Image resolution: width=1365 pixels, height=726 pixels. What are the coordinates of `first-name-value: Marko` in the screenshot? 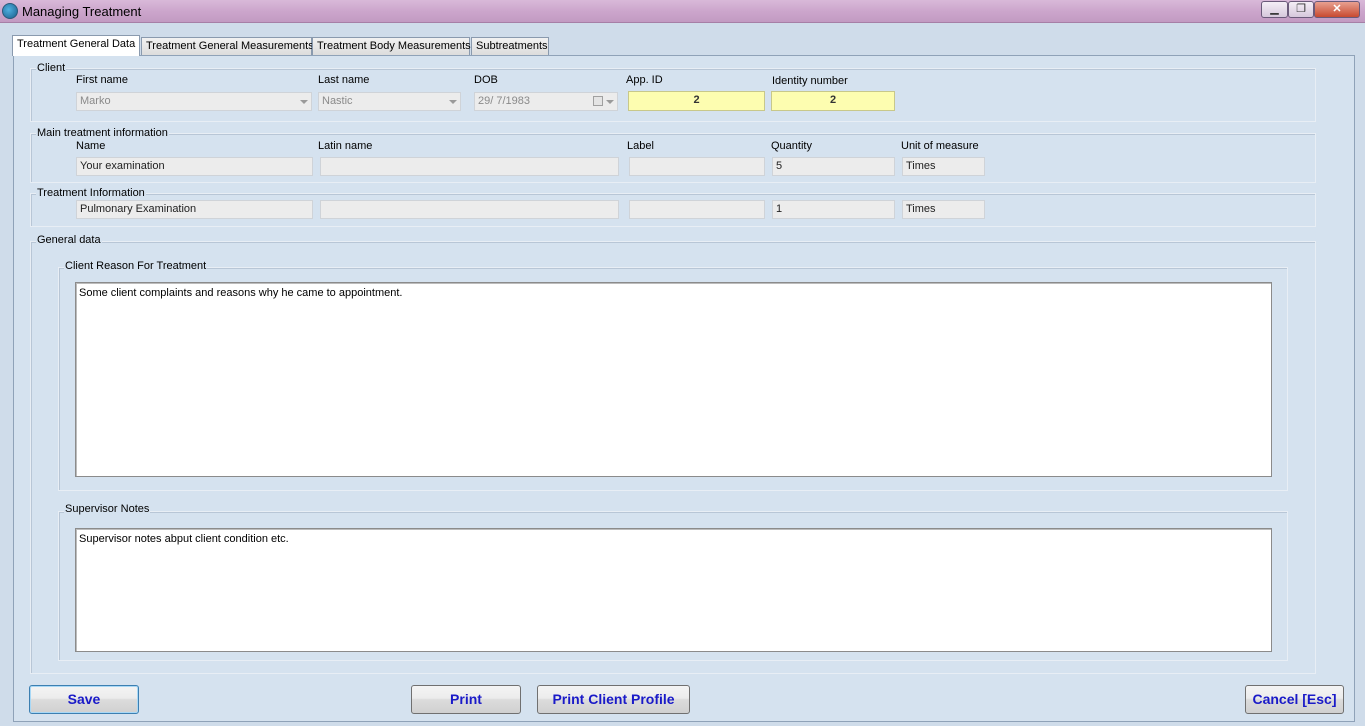 It's located at (95, 101).